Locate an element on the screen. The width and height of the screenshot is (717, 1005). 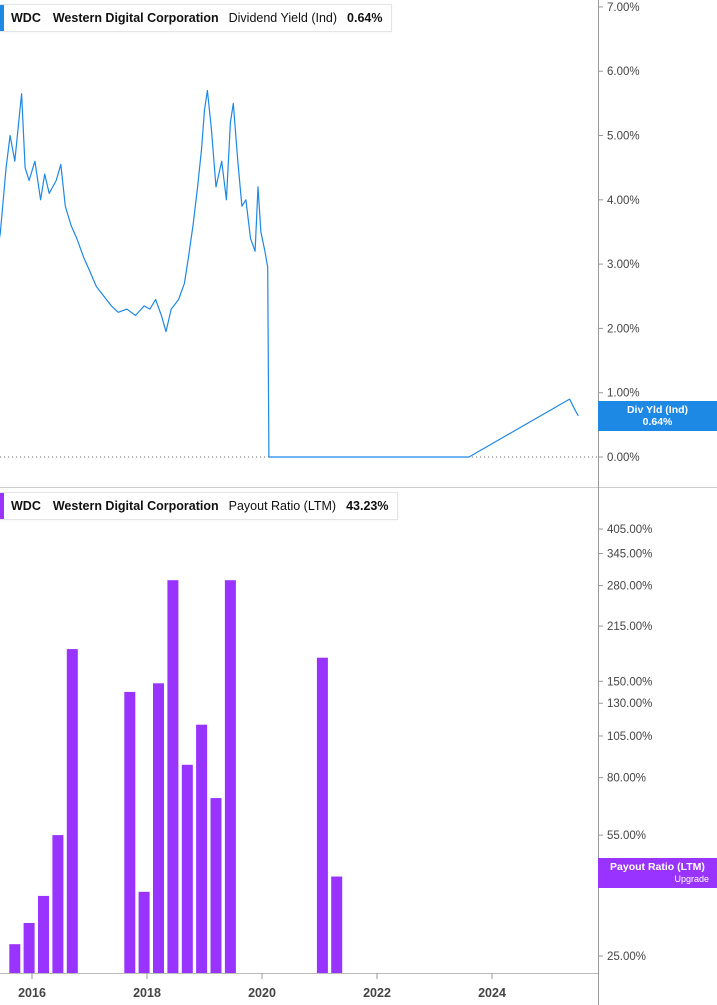
payout-y-tick-label: 80.00% is located at coordinates (626, 779).